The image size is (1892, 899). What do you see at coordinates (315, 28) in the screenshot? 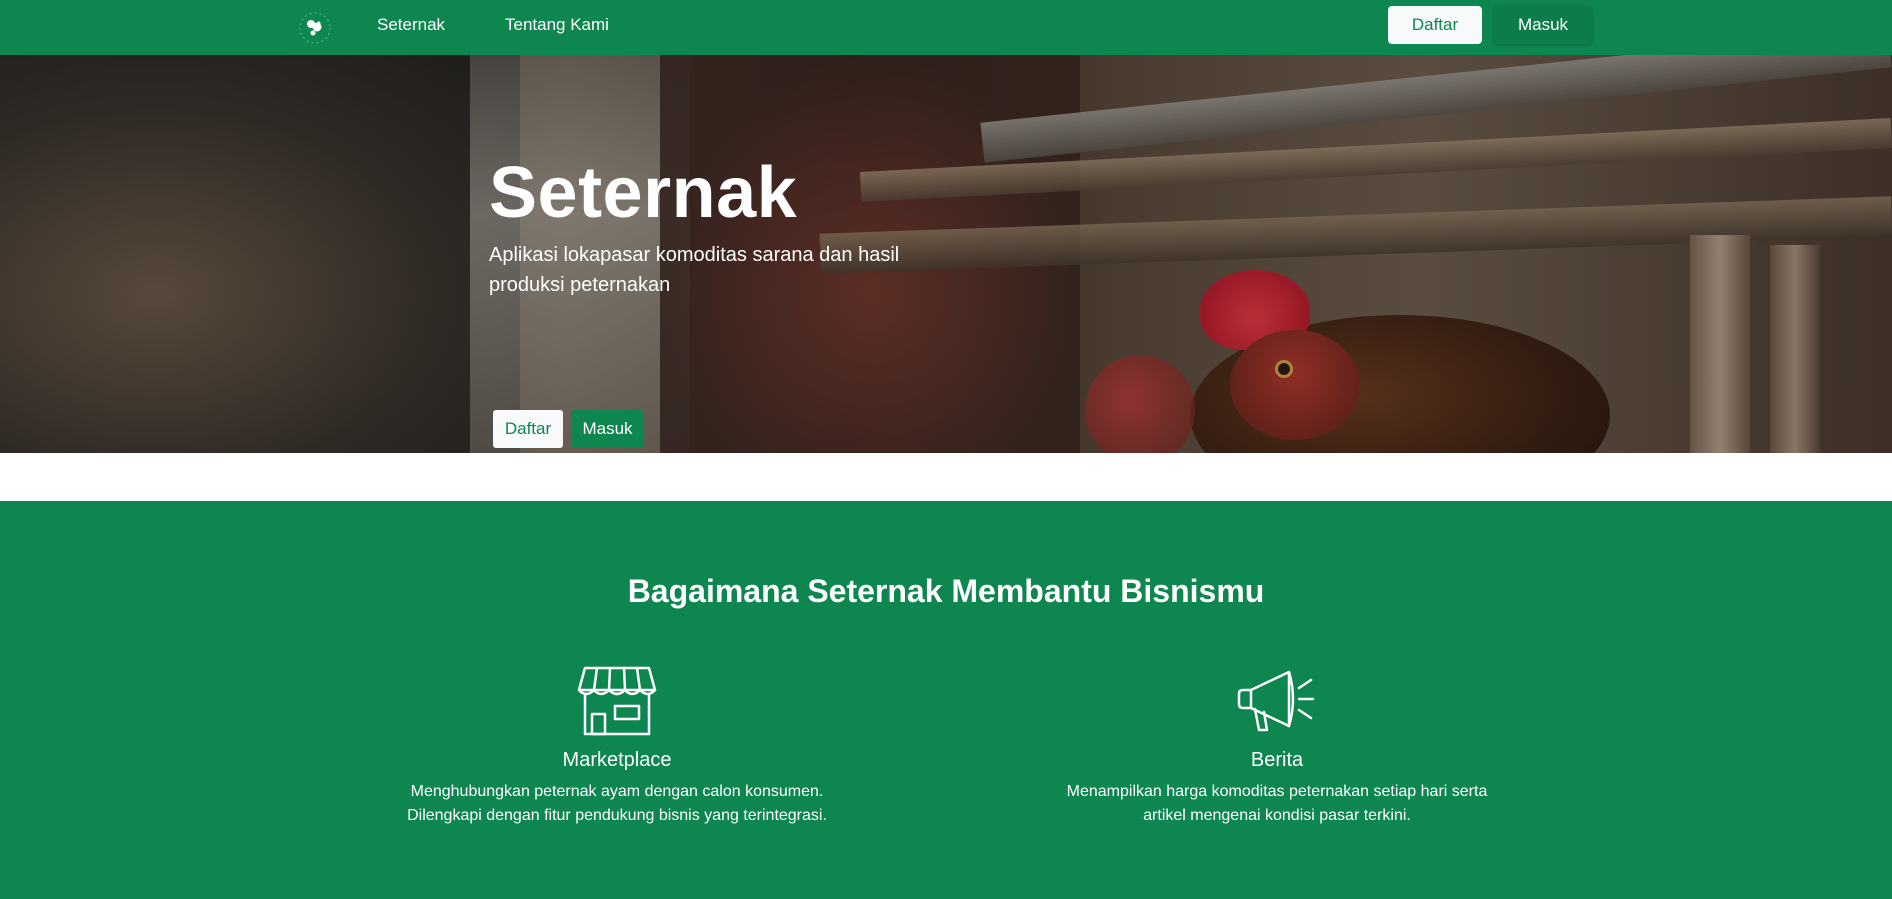
I see `chicken-logo-icon` at bounding box center [315, 28].